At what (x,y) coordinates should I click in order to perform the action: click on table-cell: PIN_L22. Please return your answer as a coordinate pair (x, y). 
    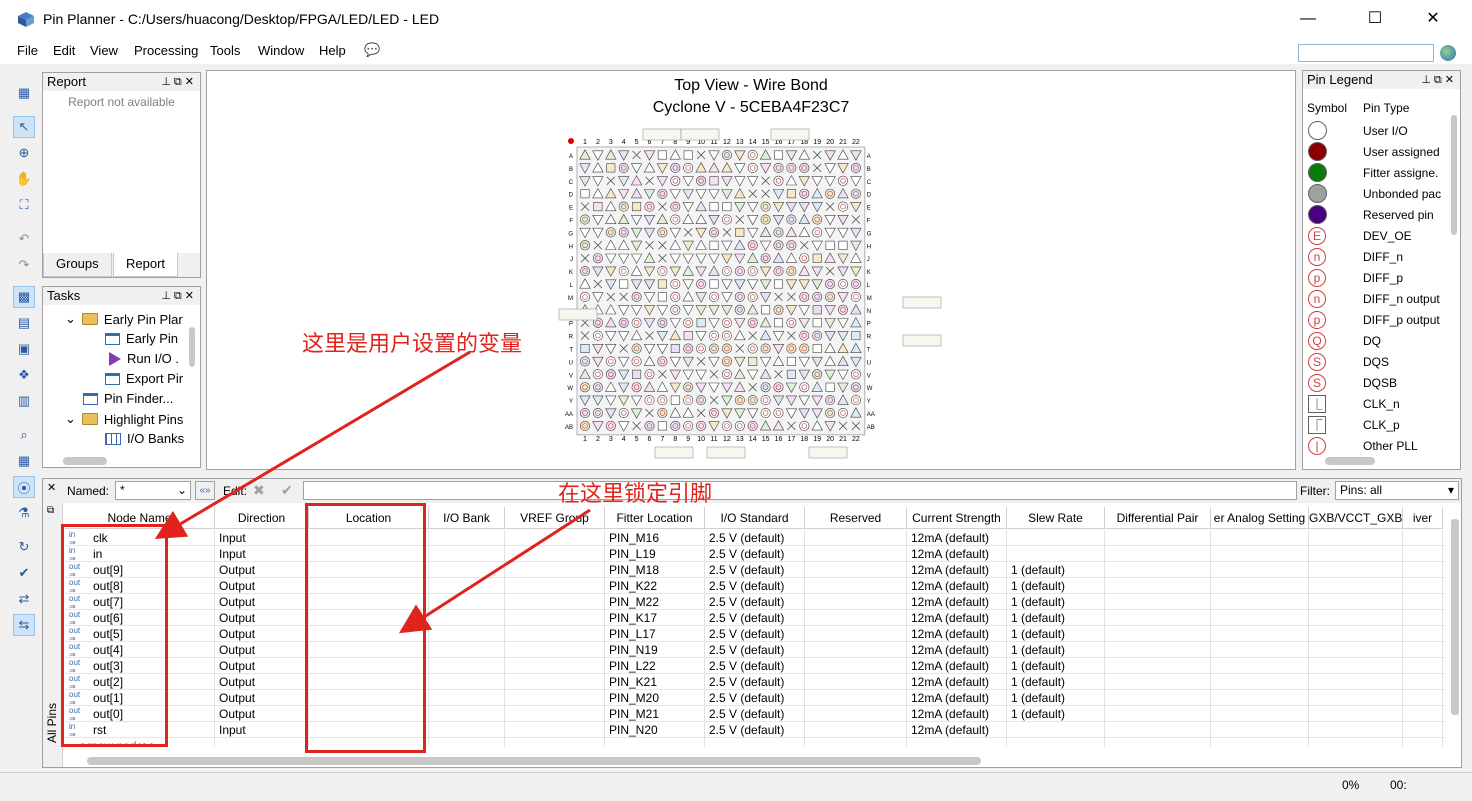
    Looking at the image, I should click on (655, 666).